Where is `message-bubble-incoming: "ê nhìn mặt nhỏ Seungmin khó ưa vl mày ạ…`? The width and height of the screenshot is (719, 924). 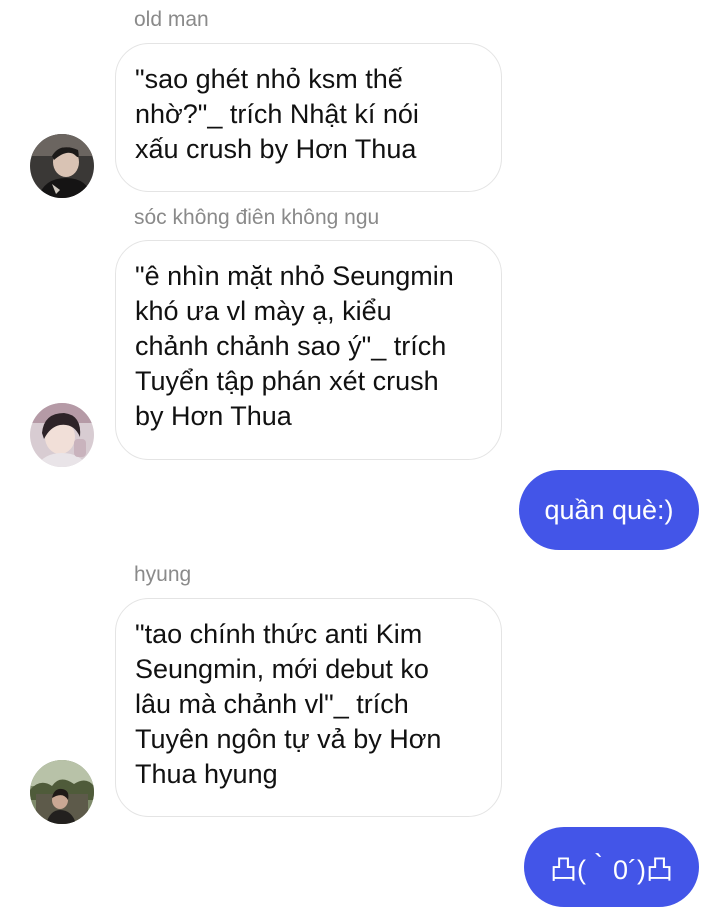
message-bubble-incoming: "ê nhìn mặt nhỏ Seungmin khó ưa vl mày ạ… is located at coordinates (308, 350).